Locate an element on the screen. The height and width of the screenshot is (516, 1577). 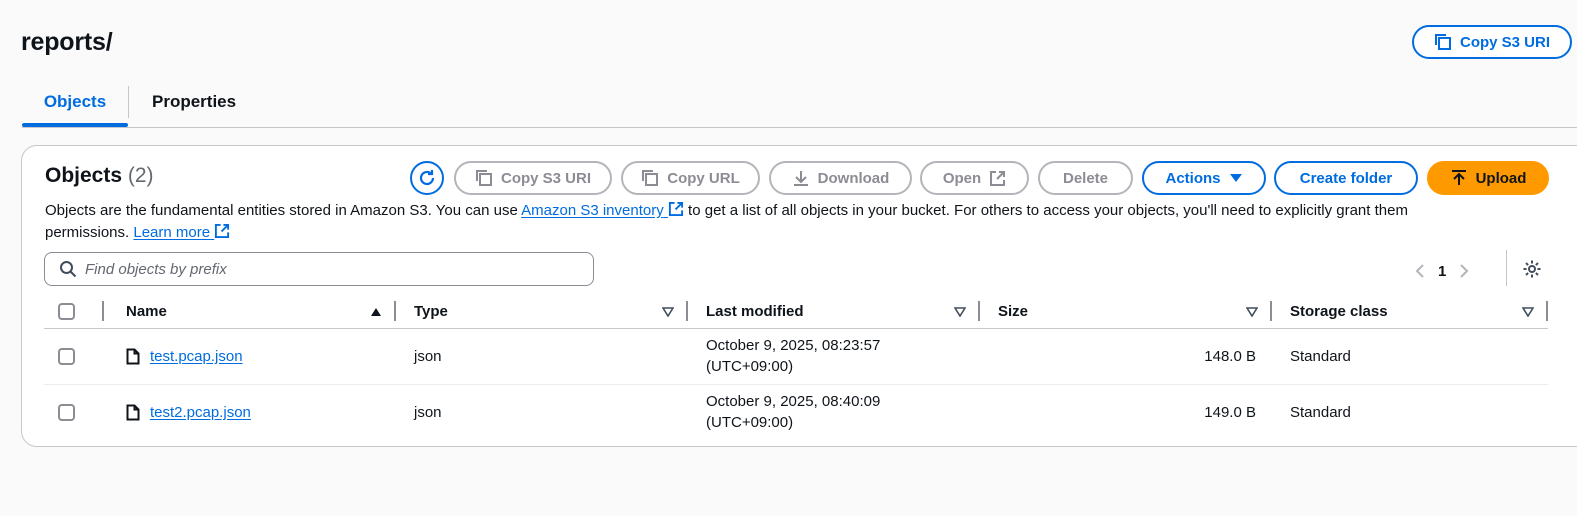
create-folder-label: Create folder is located at coordinates (1346, 178).